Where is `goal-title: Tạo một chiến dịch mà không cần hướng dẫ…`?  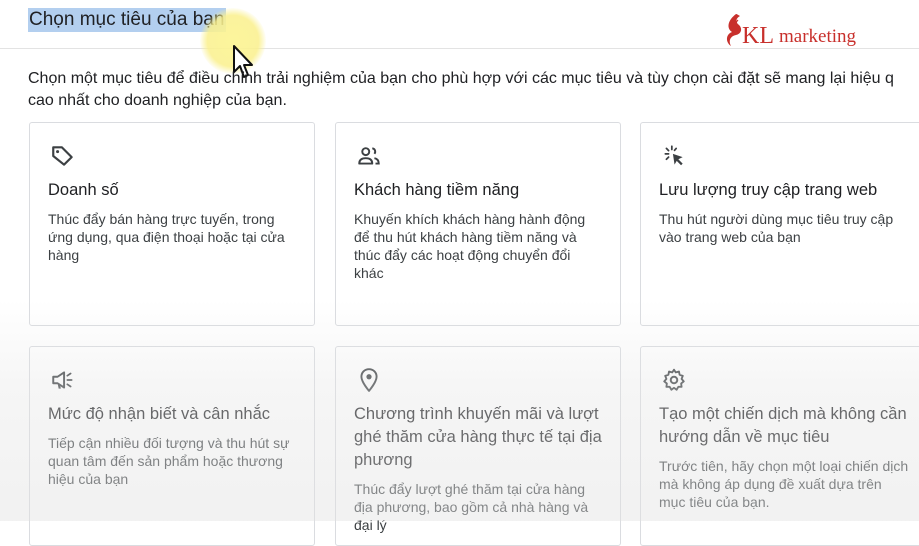
goal-title: Tạo một chiến dịch mà không cần hướng dẫ… is located at coordinates (783, 425).